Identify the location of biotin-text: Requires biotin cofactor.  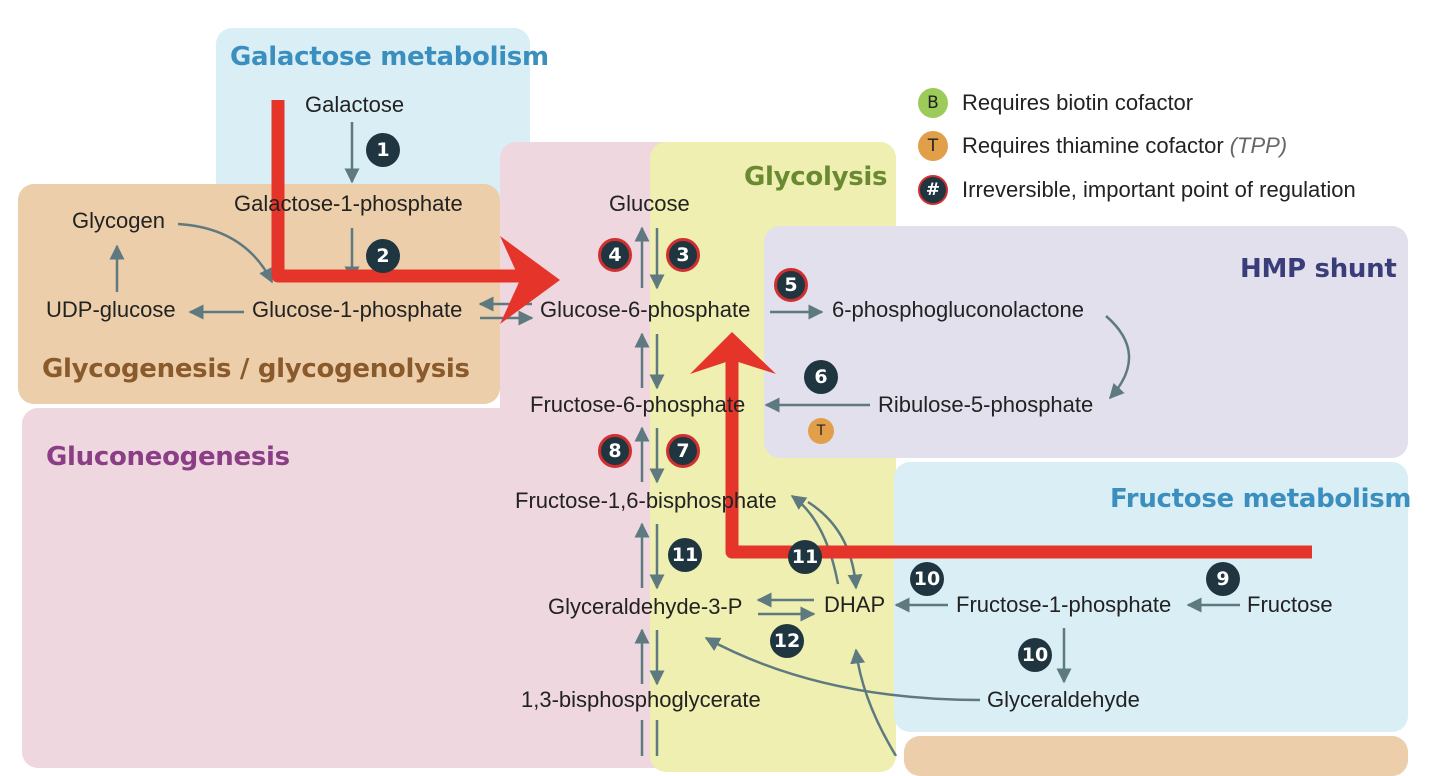
(1078, 102).